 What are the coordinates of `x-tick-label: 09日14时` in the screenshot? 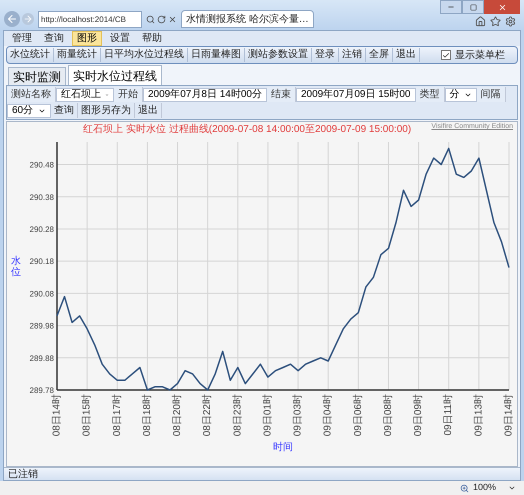 It's located at (509, 415).